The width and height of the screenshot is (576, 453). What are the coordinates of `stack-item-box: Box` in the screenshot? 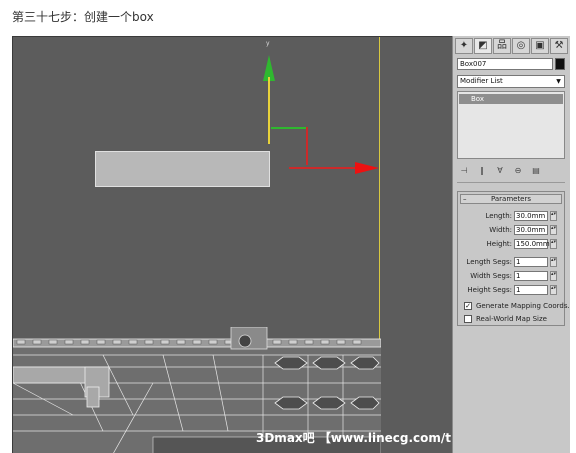 It's located at (511, 99).